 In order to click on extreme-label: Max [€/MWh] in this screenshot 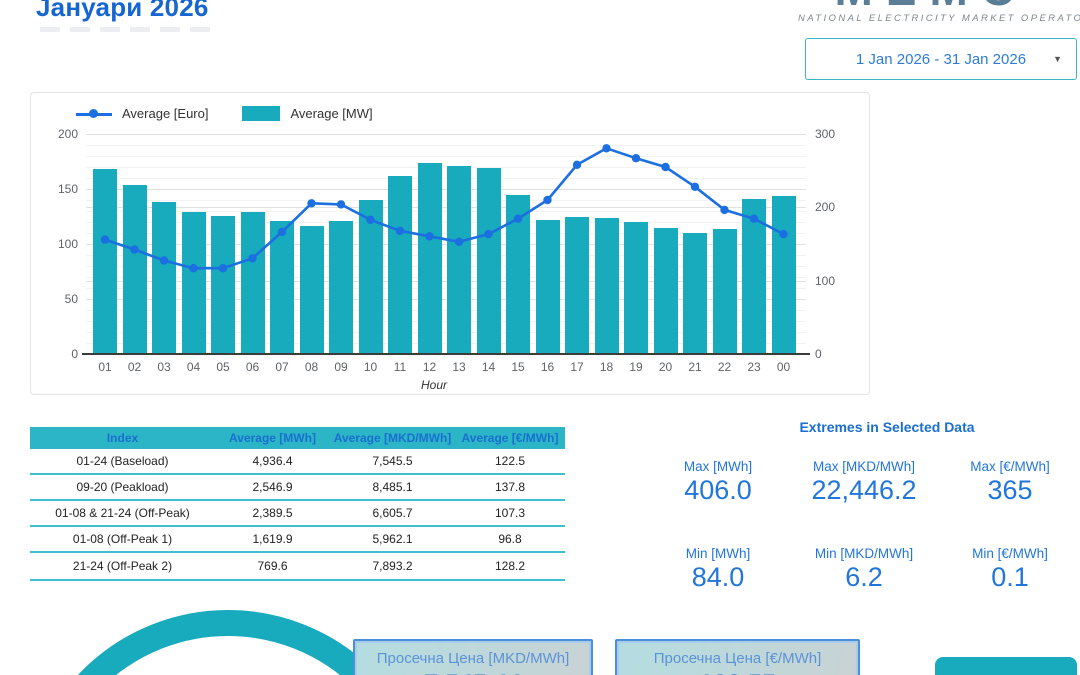, I will do `click(1010, 466)`.